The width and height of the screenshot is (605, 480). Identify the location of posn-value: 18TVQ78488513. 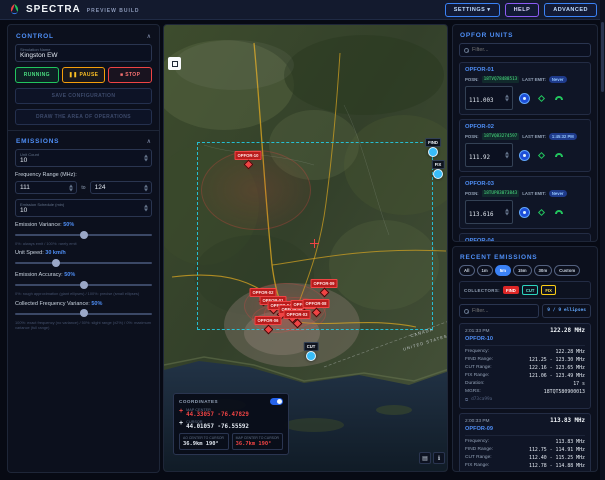
(500, 79).